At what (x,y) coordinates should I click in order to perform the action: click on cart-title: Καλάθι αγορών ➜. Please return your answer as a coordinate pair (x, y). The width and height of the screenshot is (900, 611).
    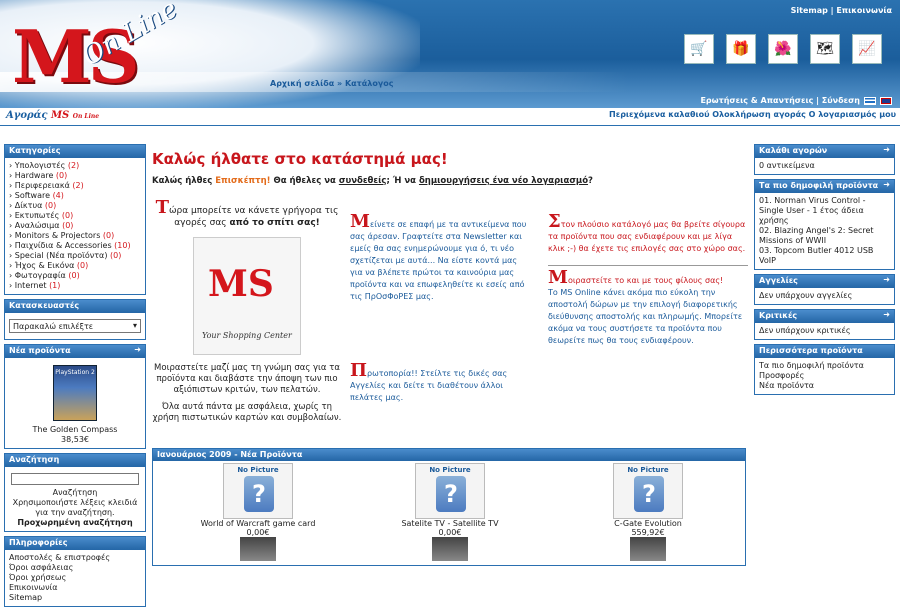
    Looking at the image, I should click on (824, 151).